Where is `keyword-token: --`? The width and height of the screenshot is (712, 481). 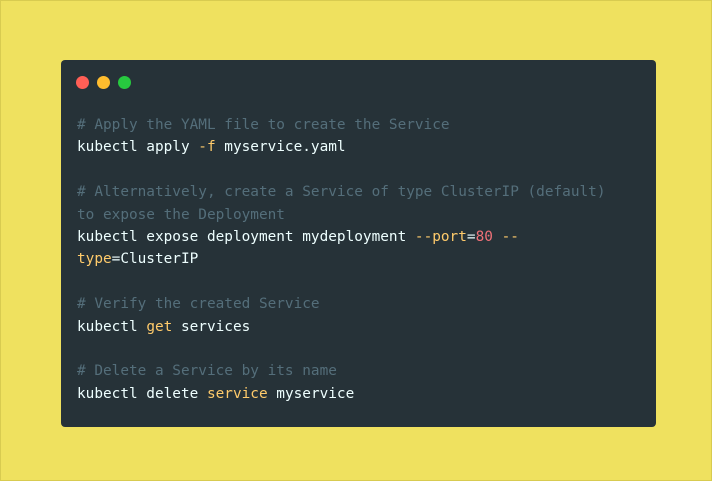
keyword-token: -- is located at coordinates (510, 236).